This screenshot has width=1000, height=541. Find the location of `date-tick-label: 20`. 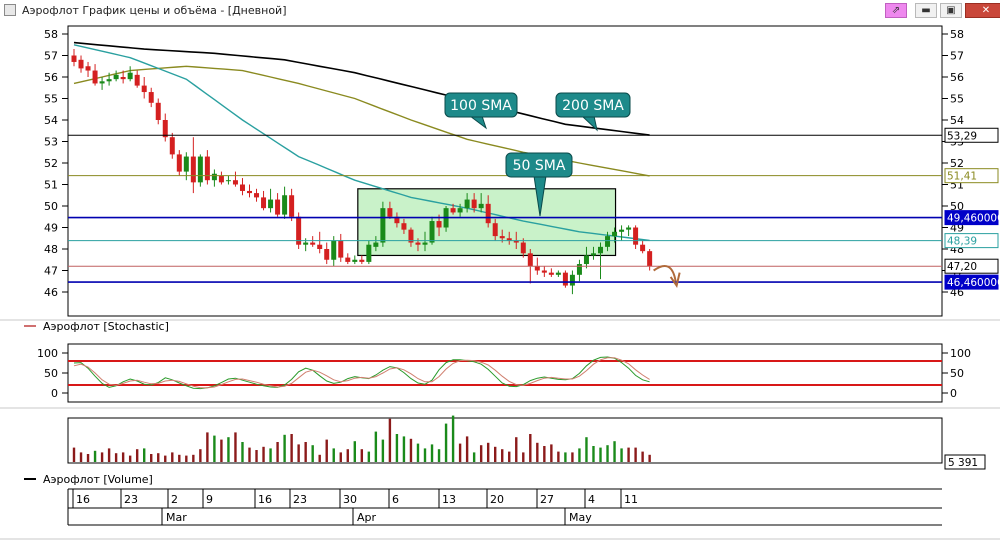

date-tick-label: 20 is located at coordinates (497, 499).